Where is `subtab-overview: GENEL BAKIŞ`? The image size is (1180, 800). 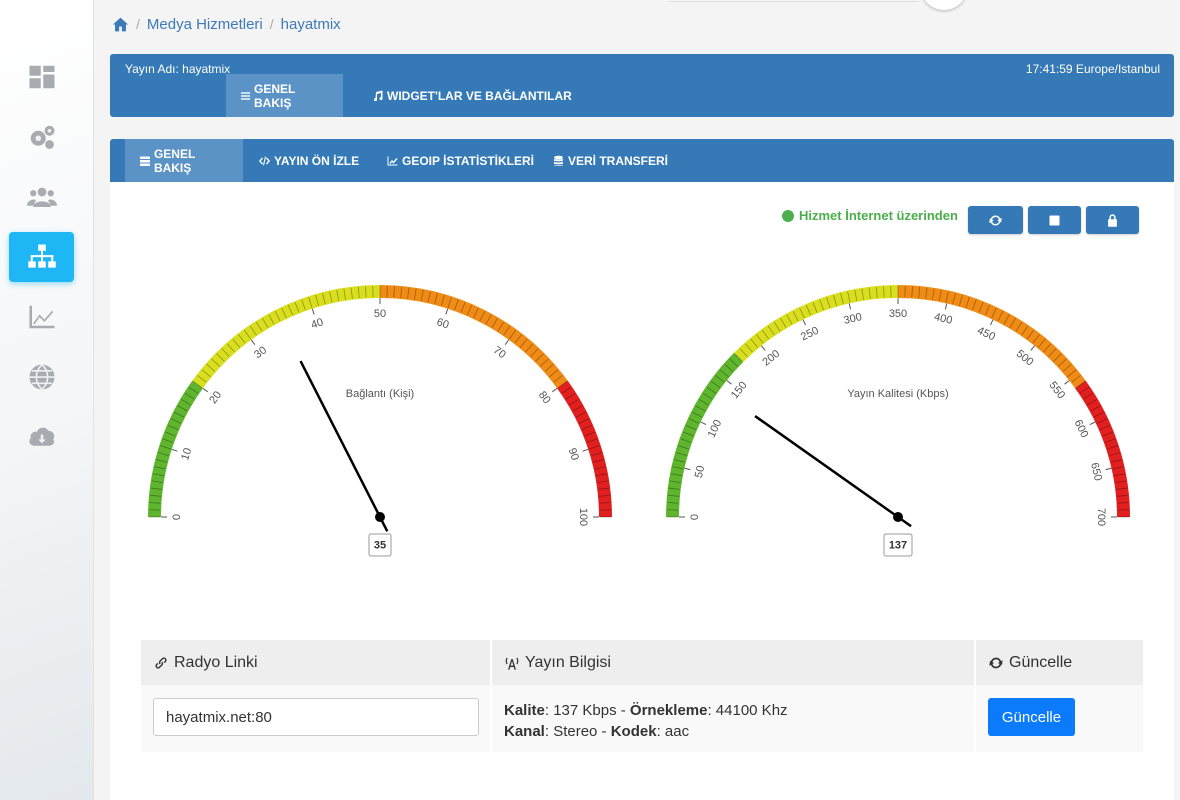 subtab-overview: GENEL BAKIŞ is located at coordinates (184, 160).